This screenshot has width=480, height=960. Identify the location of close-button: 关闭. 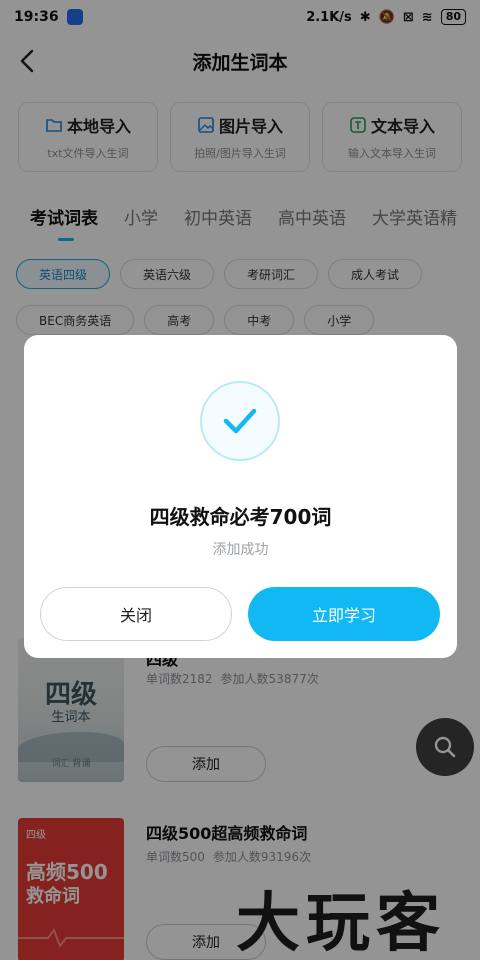
(136, 614).